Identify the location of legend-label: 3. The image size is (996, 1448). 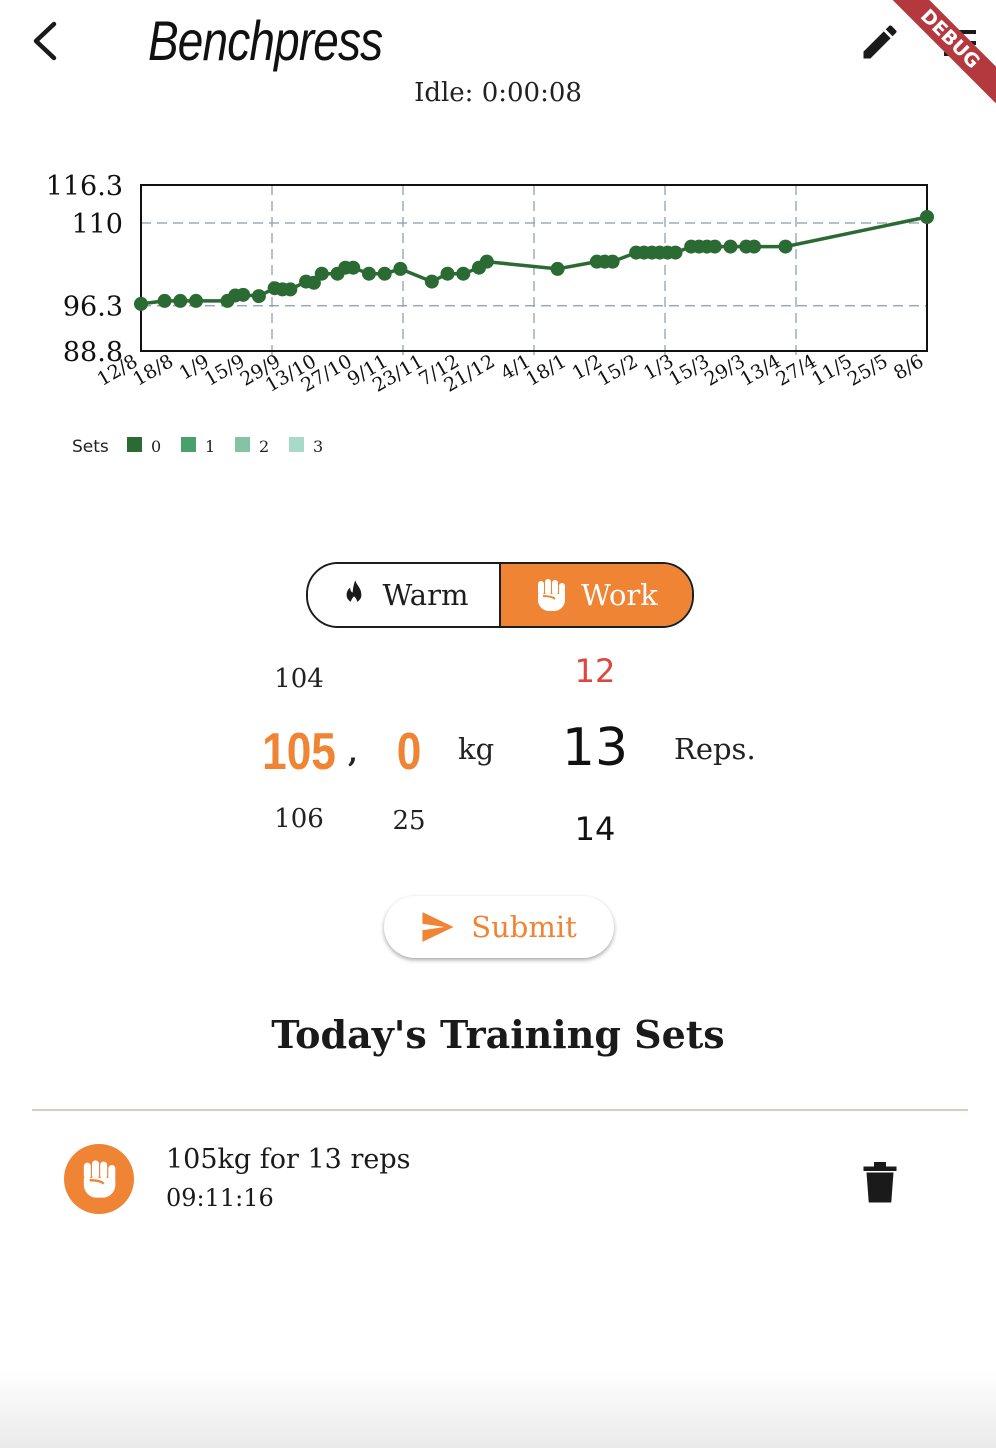
(318, 446).